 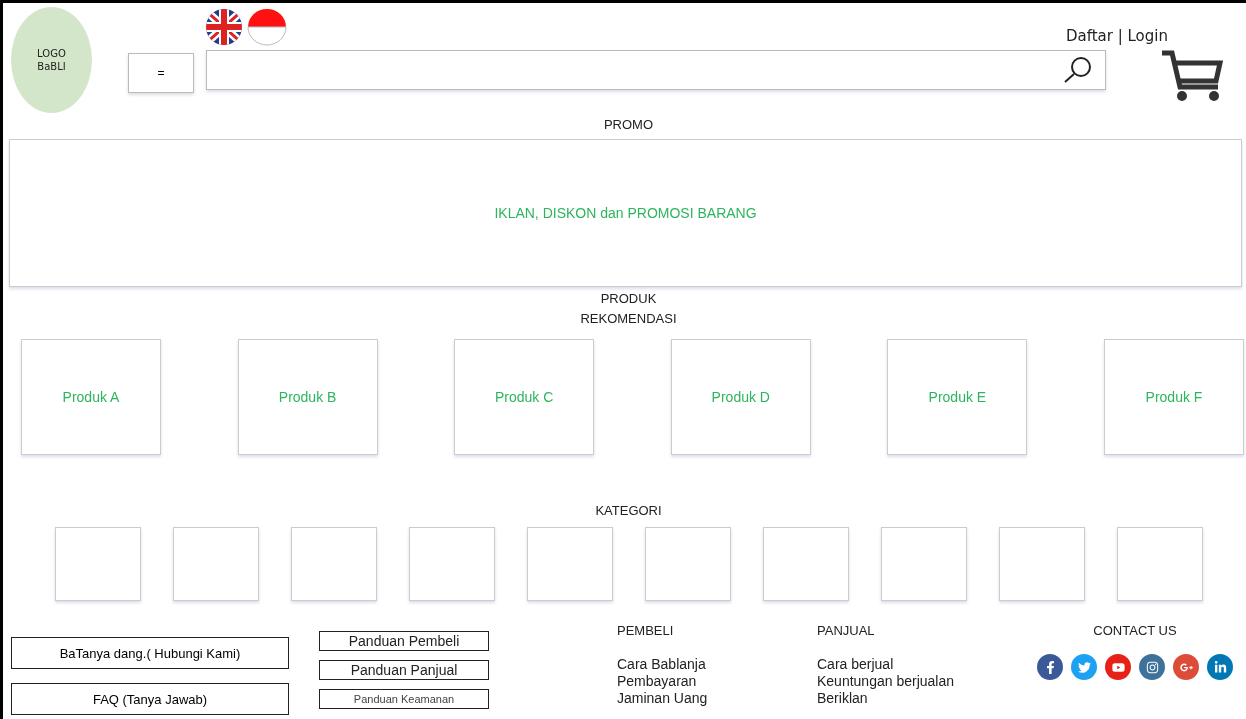 I want to click on menu-button: =, so click(x=160, y=73).